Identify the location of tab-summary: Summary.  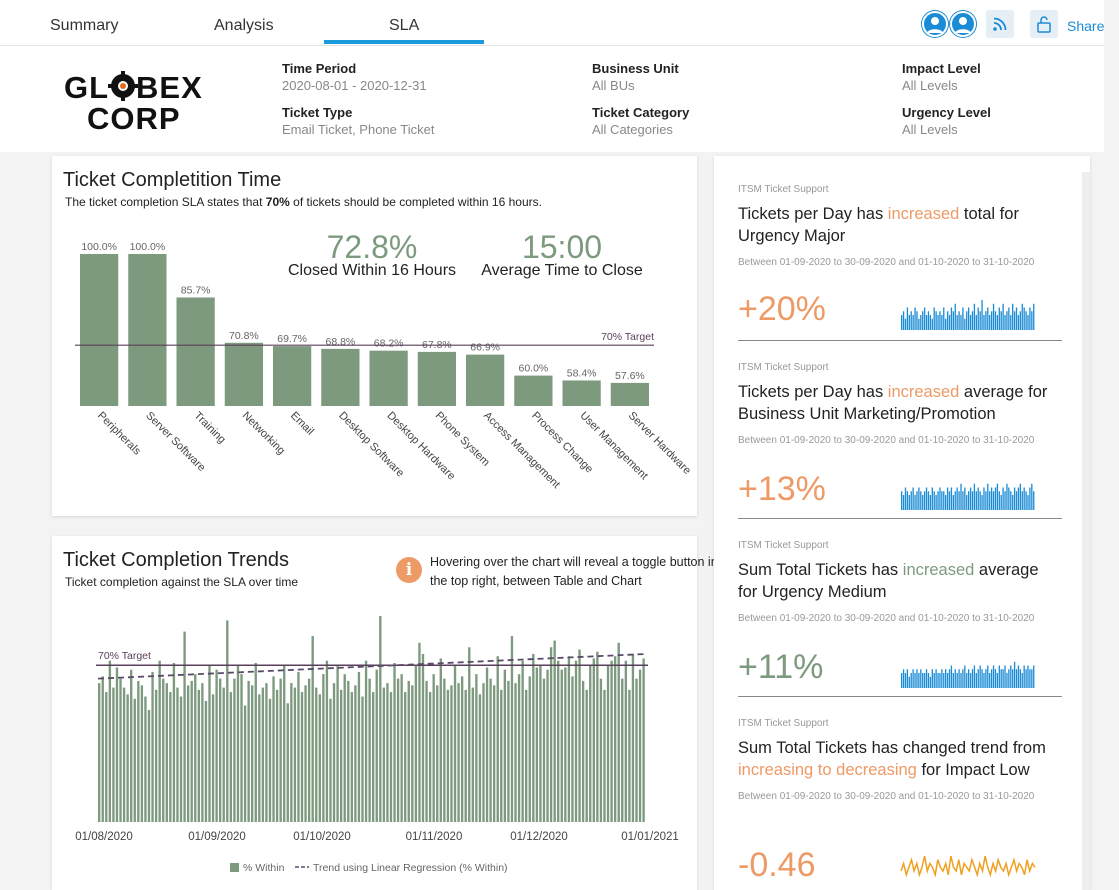
(84, 26).